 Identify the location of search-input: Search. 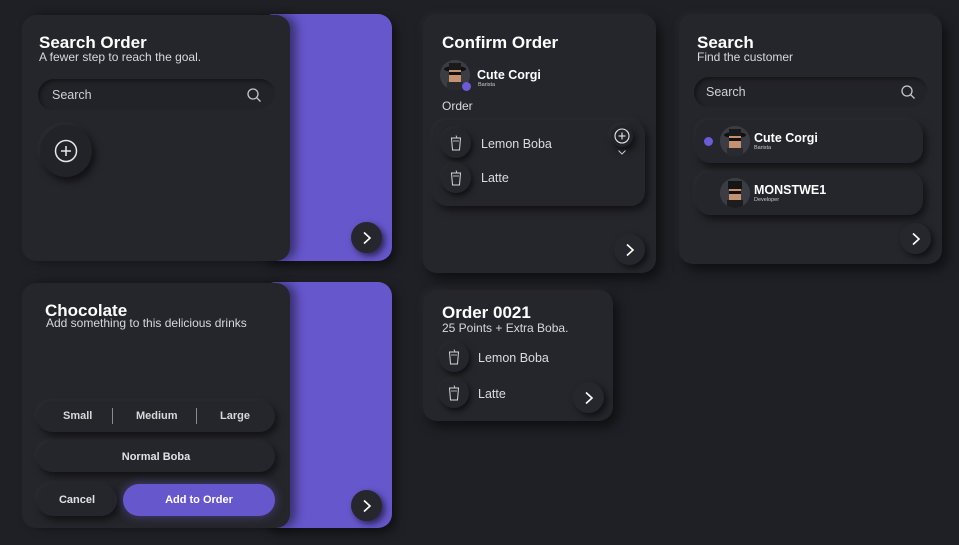
(157, 95).